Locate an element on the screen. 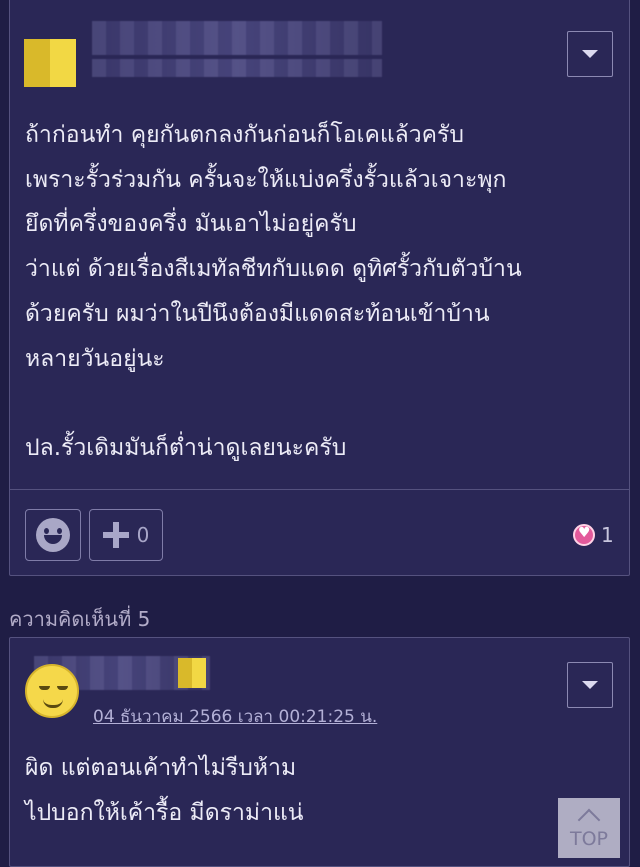 Image resolution: width=640 pixels, height=867 pixels. smile-emoji-icon is located at coordinates (53, 535).